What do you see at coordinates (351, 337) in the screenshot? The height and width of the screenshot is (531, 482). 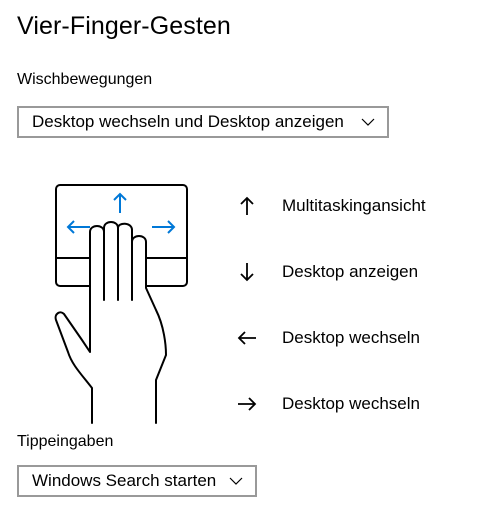 I see `legend-label-left: Desktop wechseln` at bounding box center [351, 337].